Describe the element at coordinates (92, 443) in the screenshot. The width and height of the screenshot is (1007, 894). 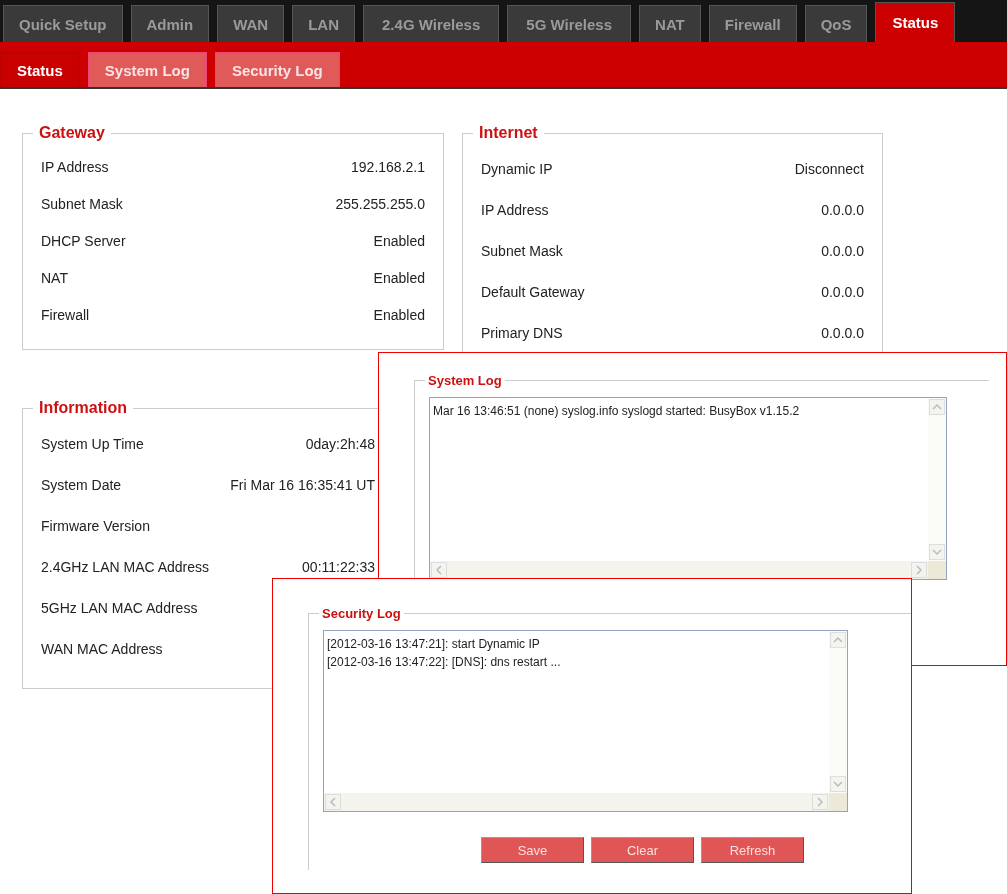
I see `field-label: System Up Time` at that location.